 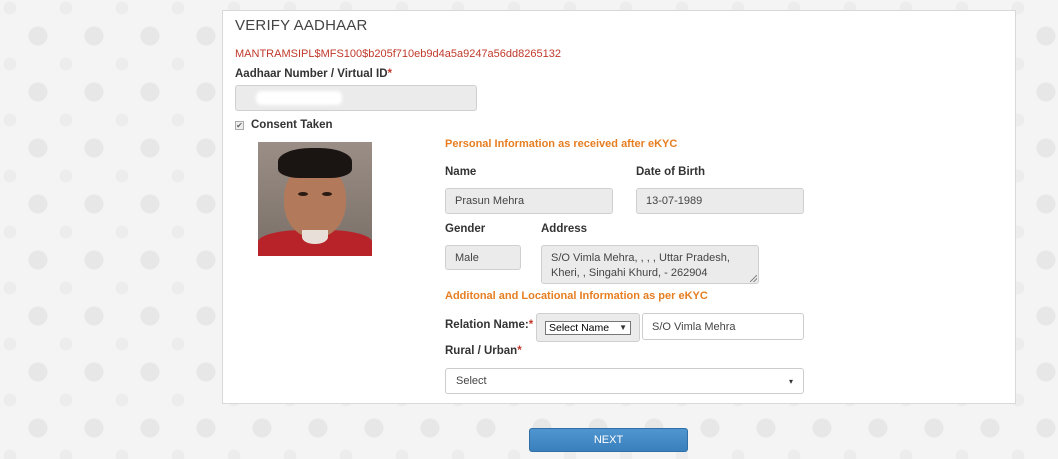 What do you see at coordinates (529, 201) in the screenshot?
I see `name-field: Prasun Mehra` at bounding box center [529, 201].